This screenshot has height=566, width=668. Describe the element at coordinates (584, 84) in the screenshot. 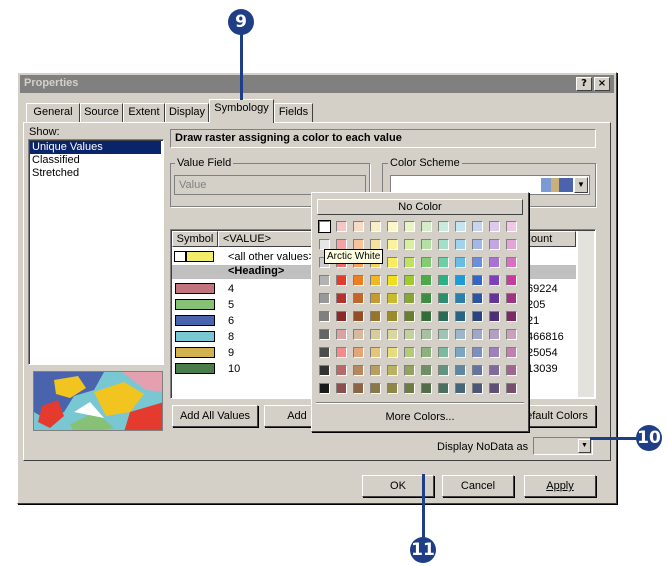

I see `help-button: ?` at that location.